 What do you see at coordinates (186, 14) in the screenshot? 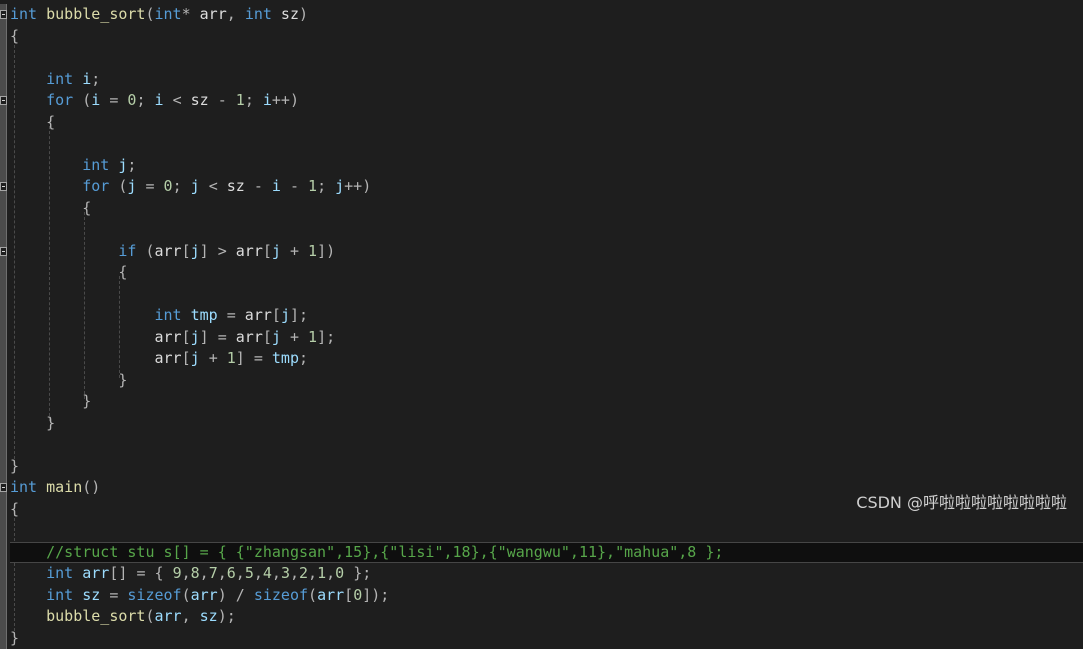
I see `code-token: *` at bounding box center [186, 14].